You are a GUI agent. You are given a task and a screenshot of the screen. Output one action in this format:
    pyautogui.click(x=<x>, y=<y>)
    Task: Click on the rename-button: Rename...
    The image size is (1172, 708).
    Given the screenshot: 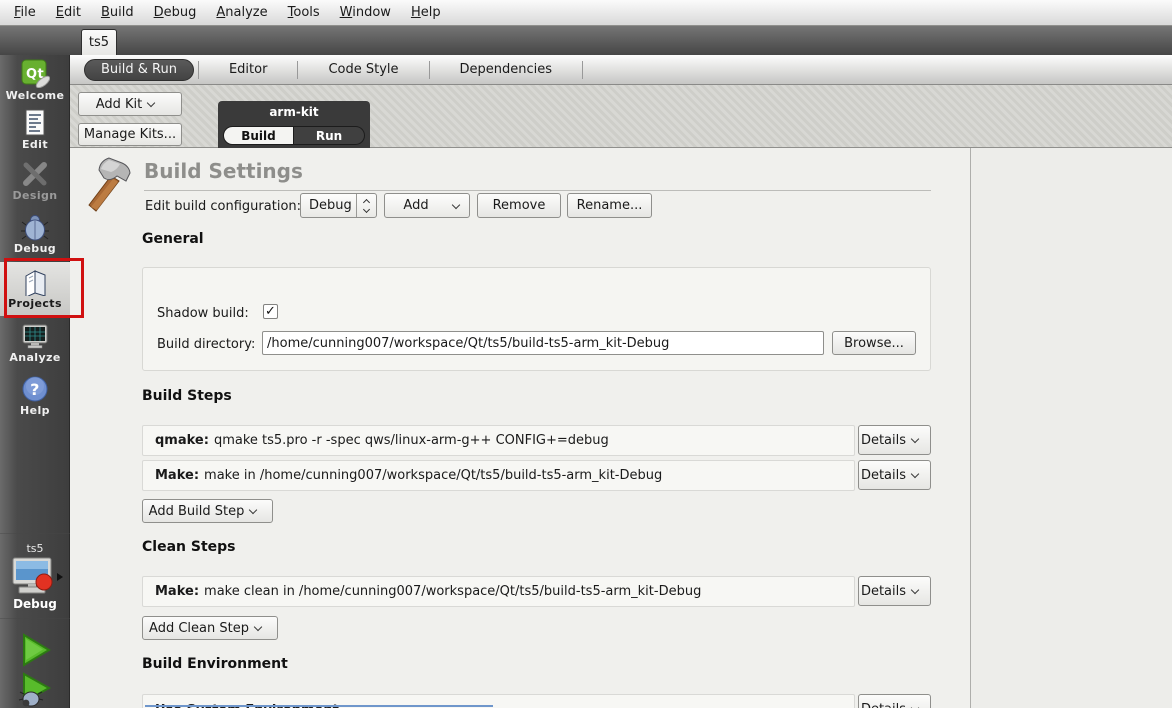 What is the action you would take?
    pyautogui.click(x=609, y=205)
    